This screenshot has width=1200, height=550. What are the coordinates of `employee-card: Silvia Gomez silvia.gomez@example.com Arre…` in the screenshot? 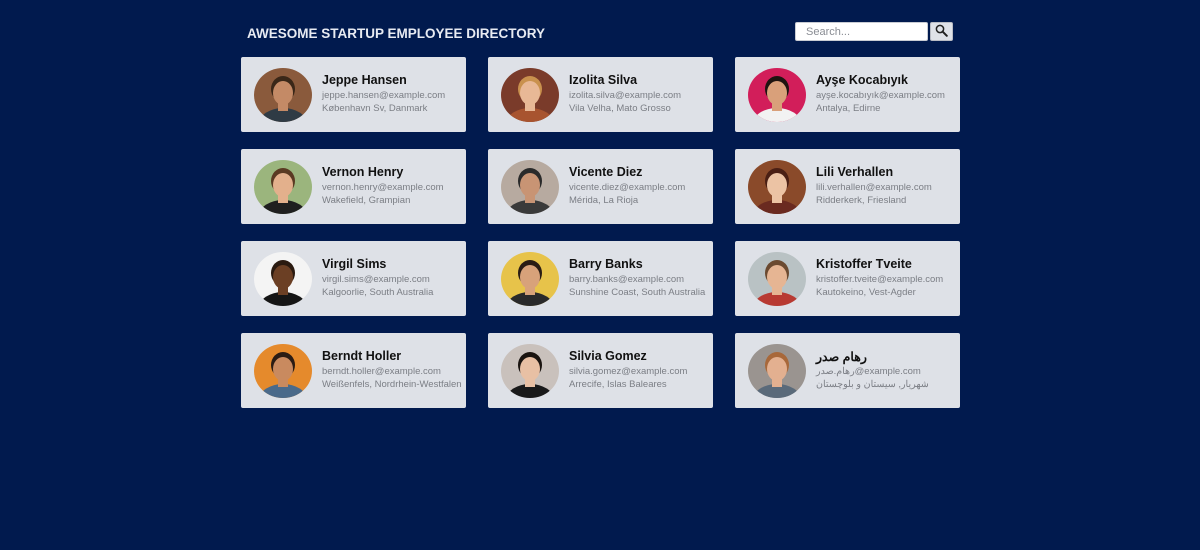 It's located at (600, 370).